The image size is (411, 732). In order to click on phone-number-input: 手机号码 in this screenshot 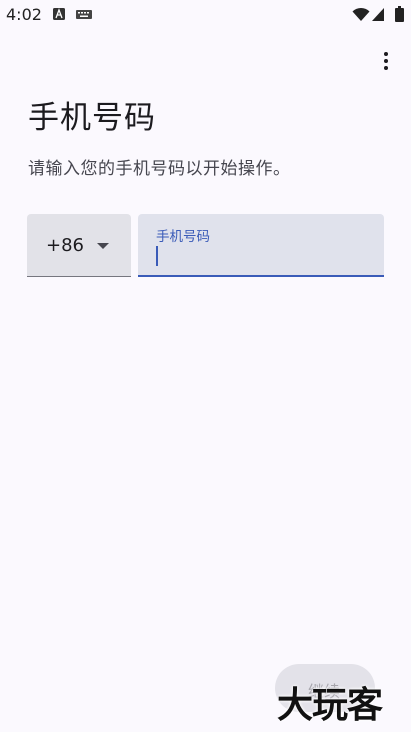, I will do `click(261, 245)`.